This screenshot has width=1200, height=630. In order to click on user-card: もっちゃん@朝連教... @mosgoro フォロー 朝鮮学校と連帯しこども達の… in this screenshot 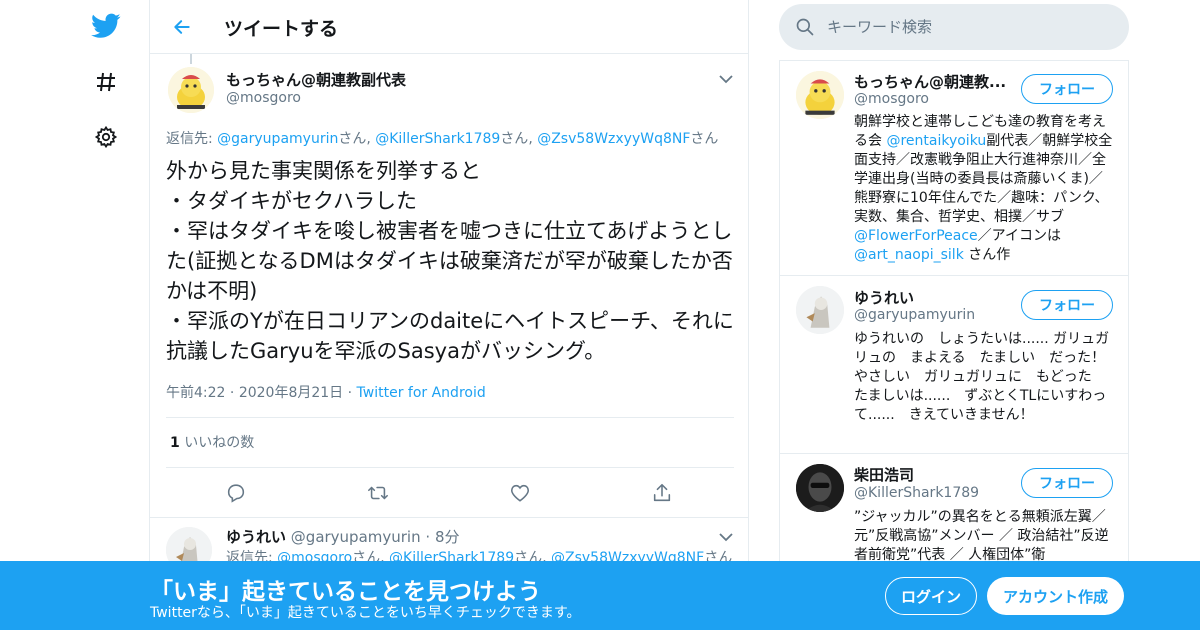, I will do `click(954, 168)`.